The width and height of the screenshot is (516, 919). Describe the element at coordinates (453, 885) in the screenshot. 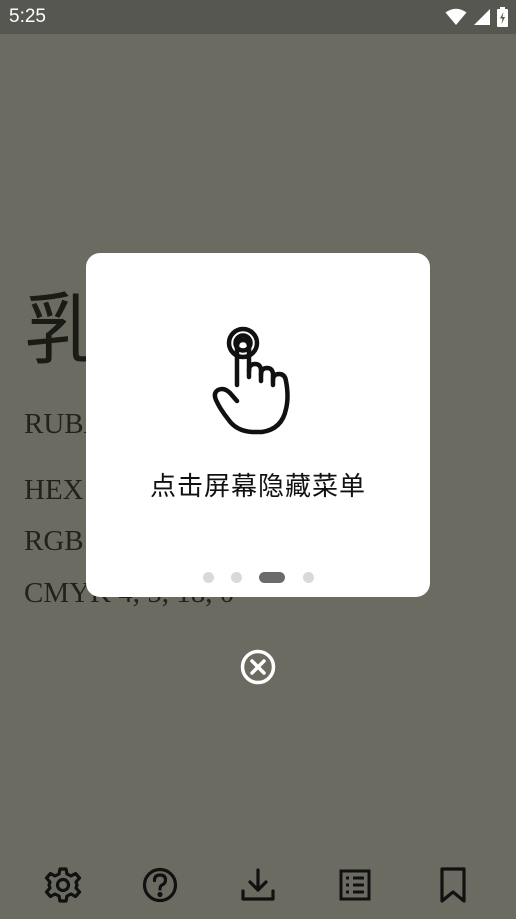

I see `bookmark-button` at that location.